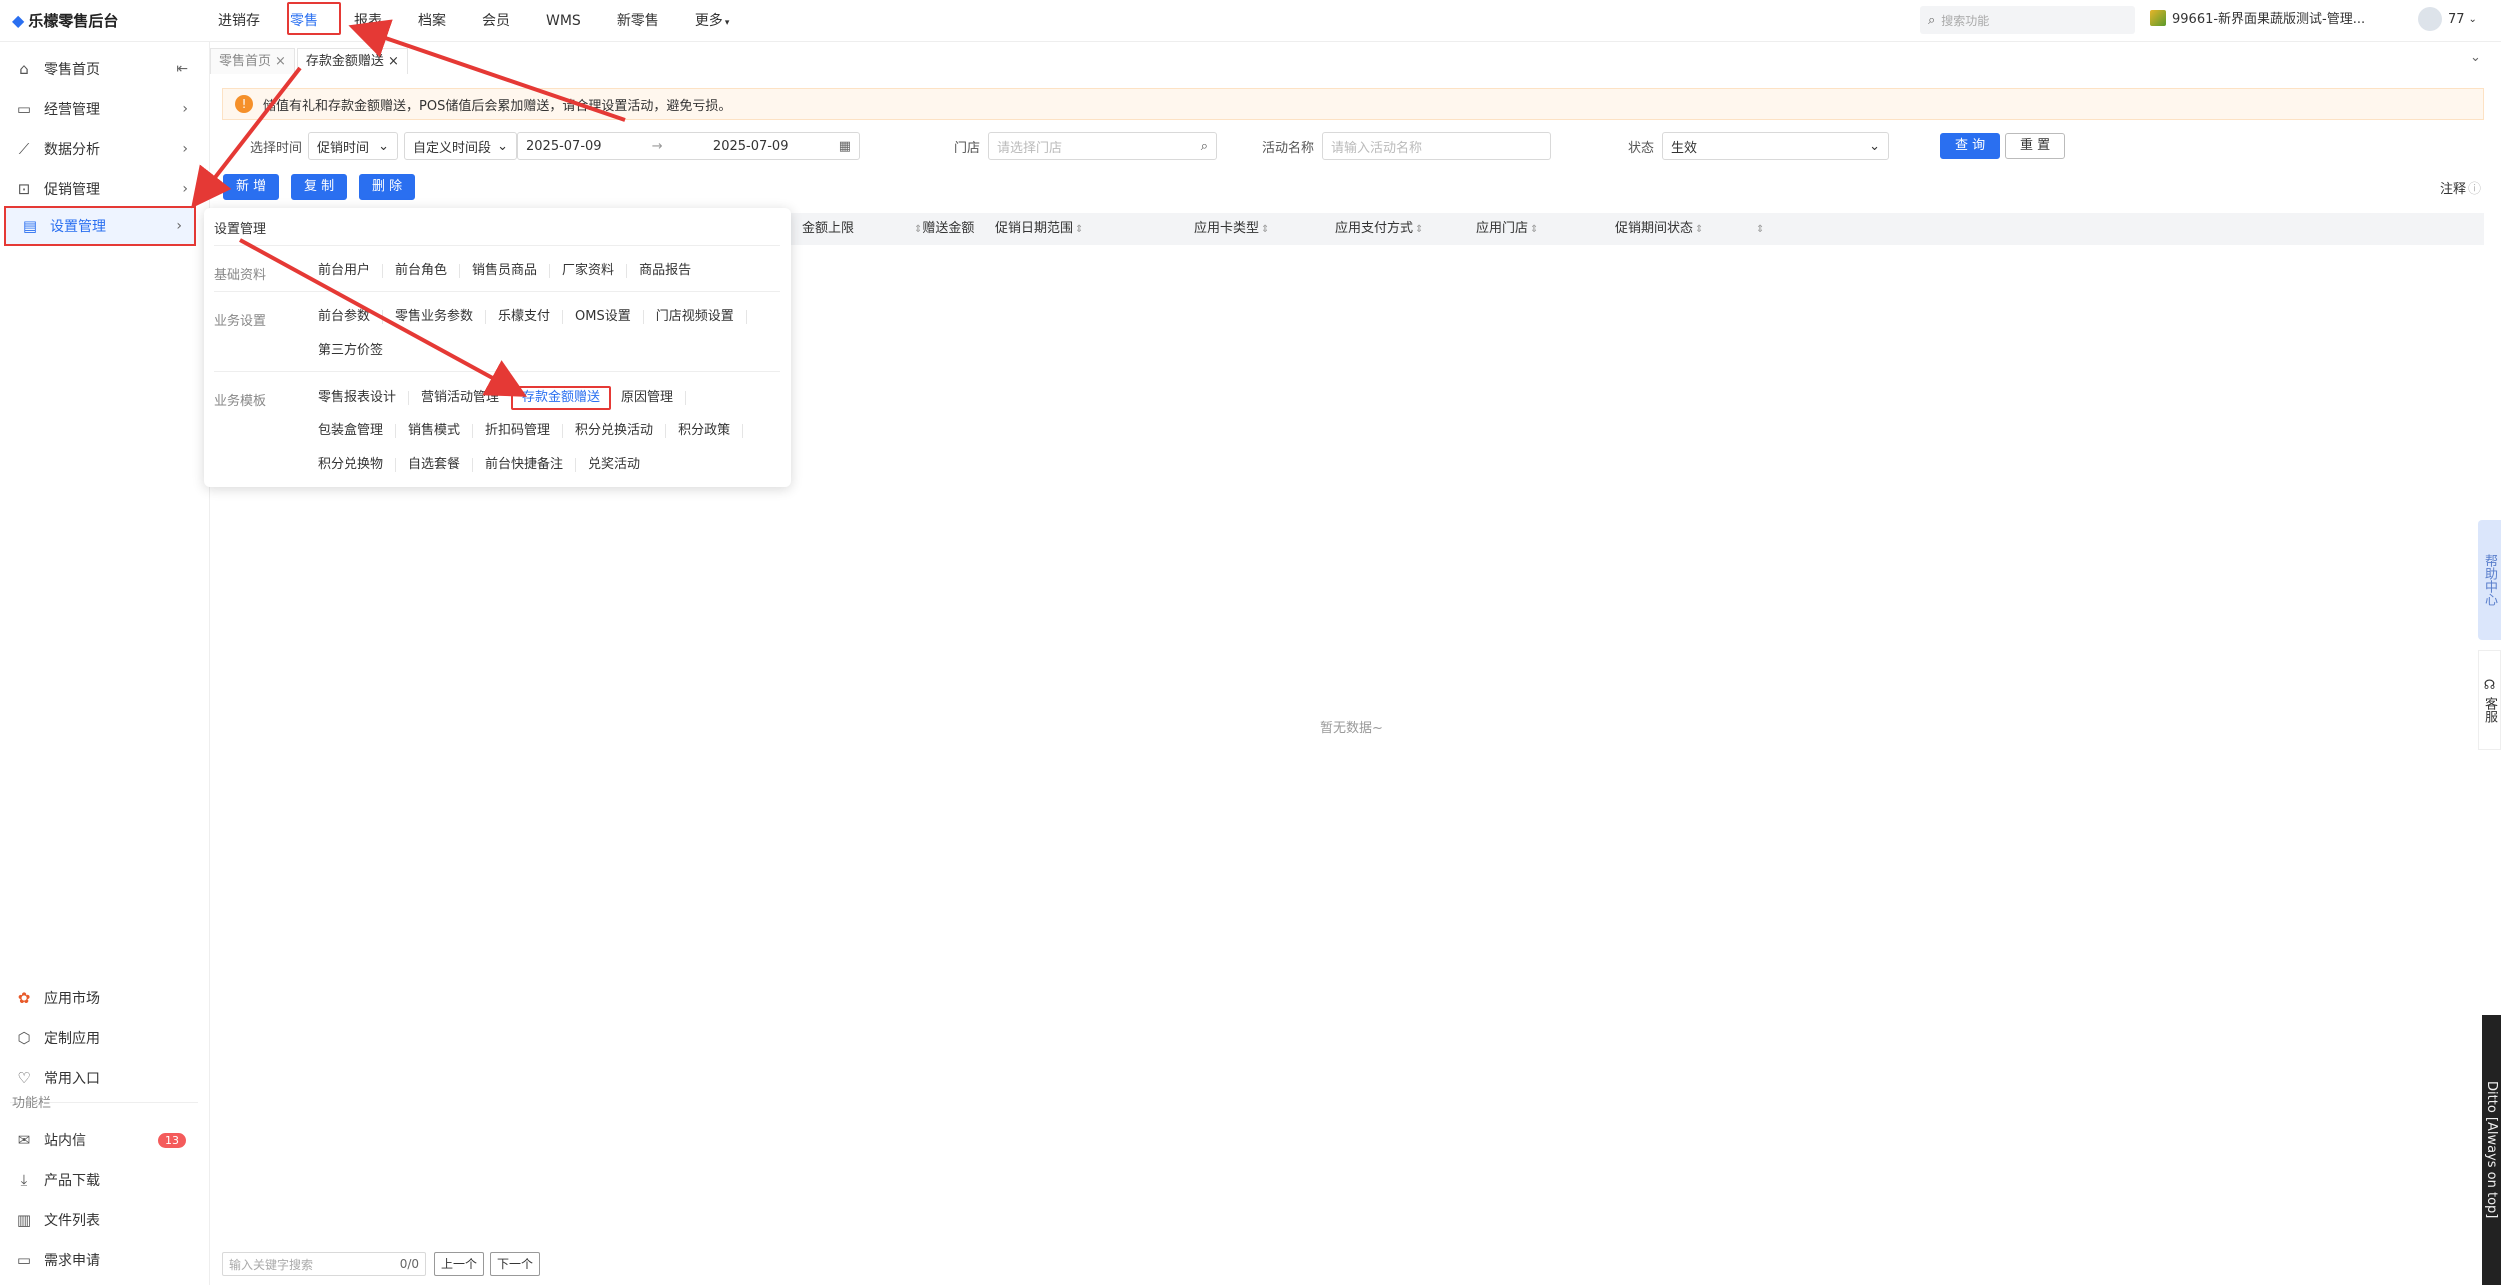 The image size is (2501, 1285). What do you see at coordinates (1659, 229) in the screenshot?
I see `col-period-status: 促销期间状态 ⇕` at bounding box center [1659, 229].